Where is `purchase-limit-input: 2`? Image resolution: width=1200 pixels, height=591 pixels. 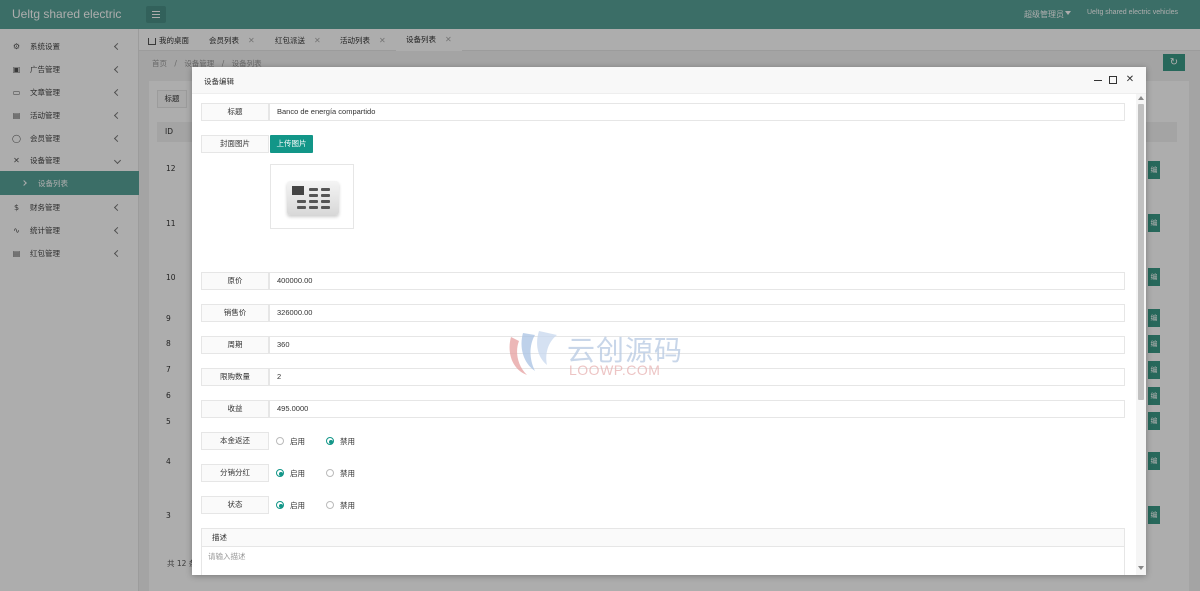
purchase-limit-input: 2 is located at coordinates (697, 377).